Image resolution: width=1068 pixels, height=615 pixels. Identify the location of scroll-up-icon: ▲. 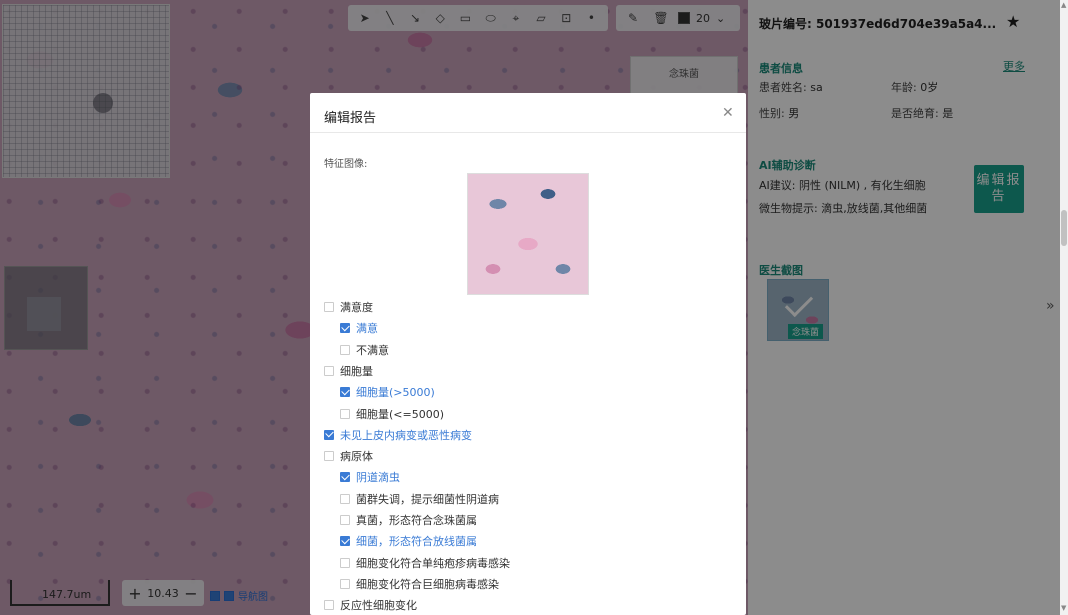
(1063, 5).